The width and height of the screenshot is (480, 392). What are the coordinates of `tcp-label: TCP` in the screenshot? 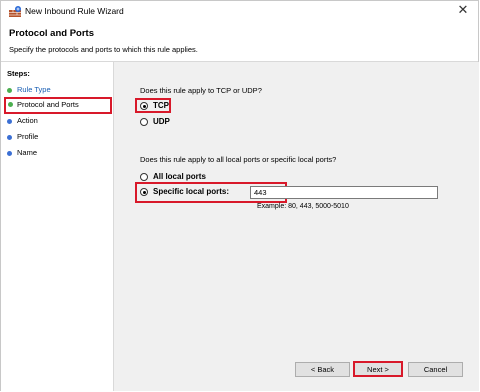 It's located at (161, 105).